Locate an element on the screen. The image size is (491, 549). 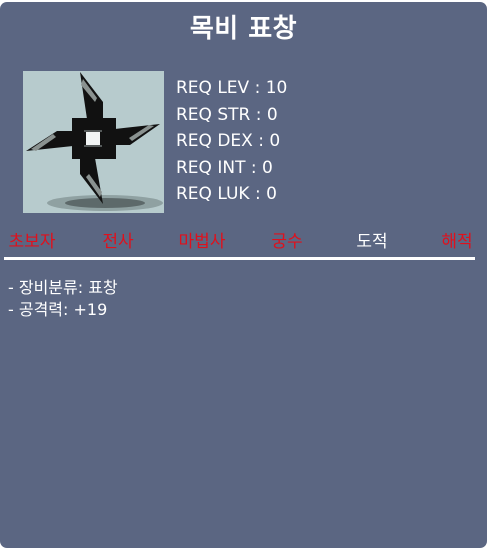
item-icon-frame is located at coordinates (93, 142).